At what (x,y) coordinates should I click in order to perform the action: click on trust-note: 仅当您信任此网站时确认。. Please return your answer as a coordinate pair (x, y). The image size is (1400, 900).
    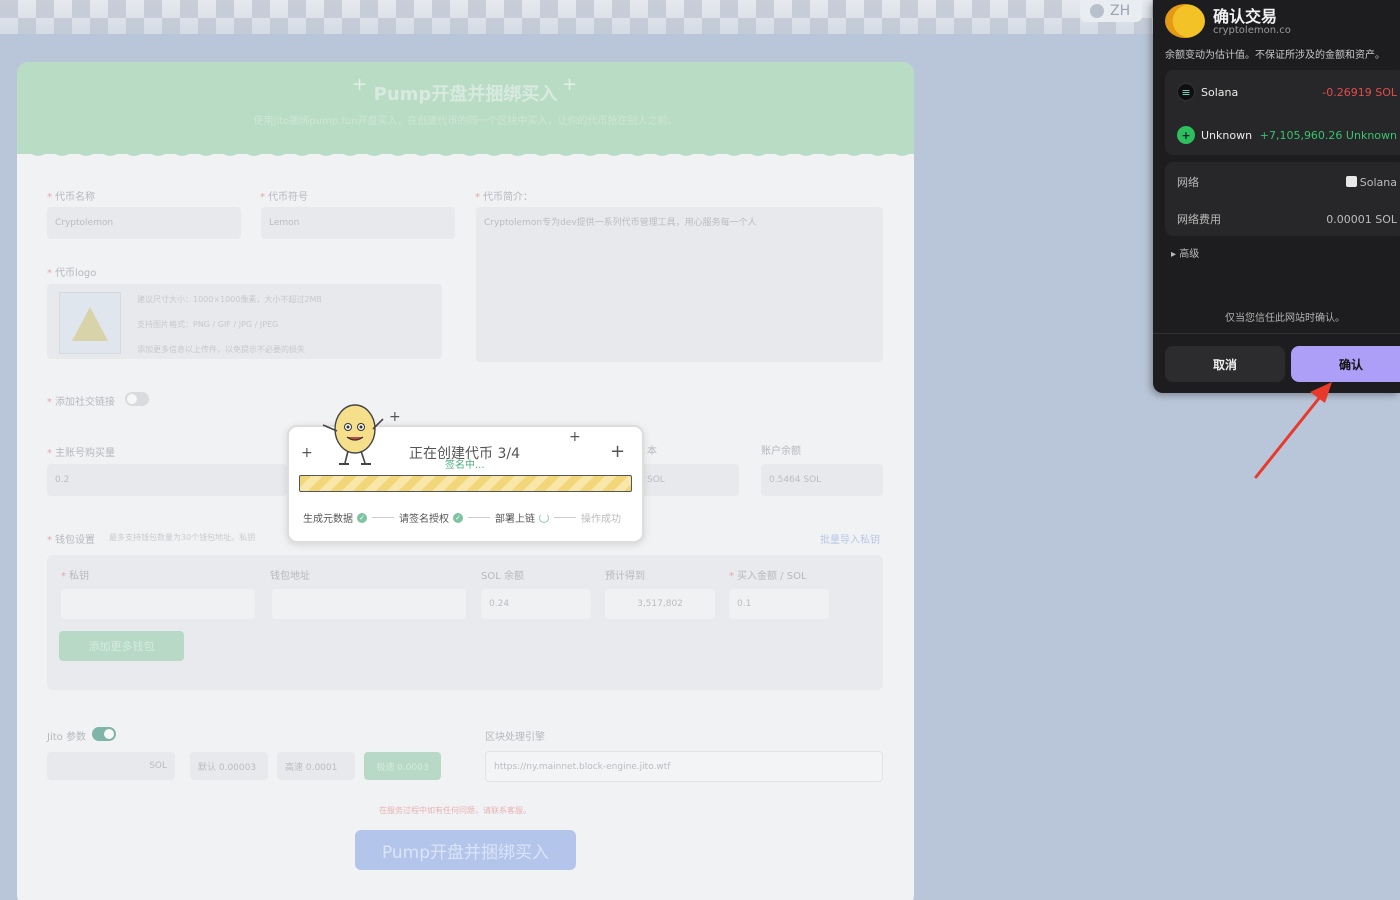
    Looking at the image, I should click on (1285, 318).